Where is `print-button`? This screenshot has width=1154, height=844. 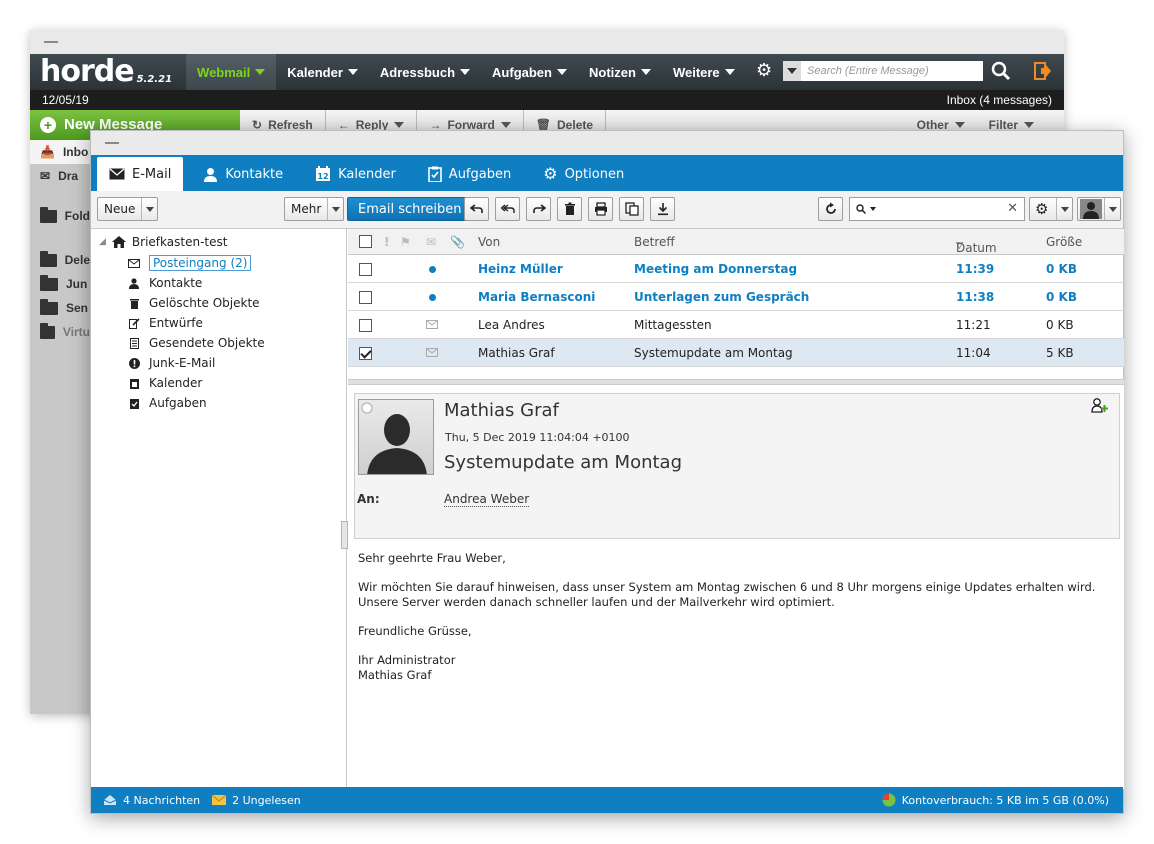 print-button is located at coordinates (600, 209).